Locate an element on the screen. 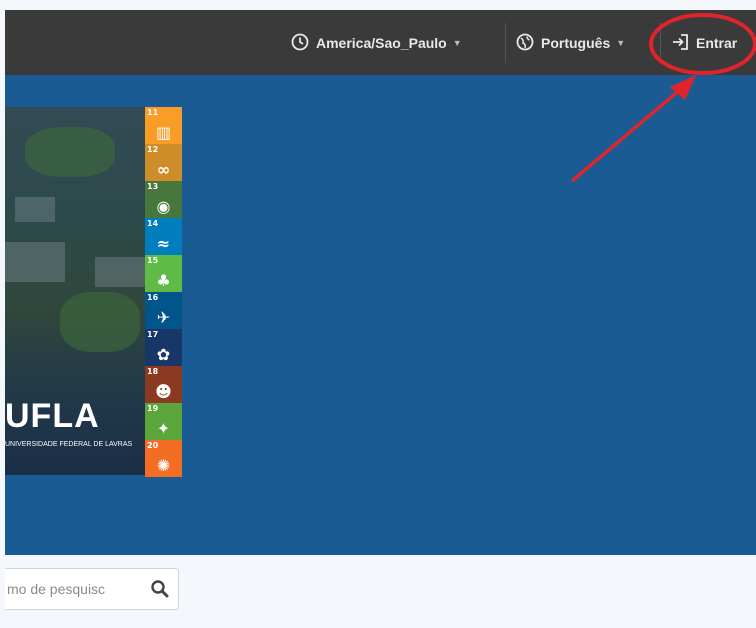  timezone-label: America/Sao_Paulo is located at coordinates (381, 43).